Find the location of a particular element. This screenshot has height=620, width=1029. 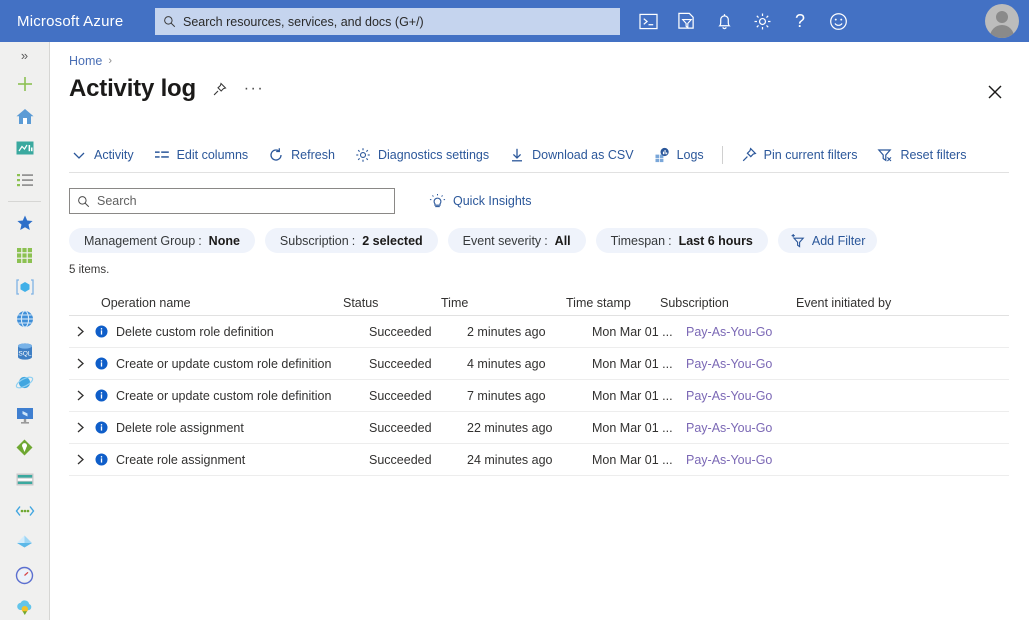

rail-azure-cosmos-db is located at coordinates (24, 383).